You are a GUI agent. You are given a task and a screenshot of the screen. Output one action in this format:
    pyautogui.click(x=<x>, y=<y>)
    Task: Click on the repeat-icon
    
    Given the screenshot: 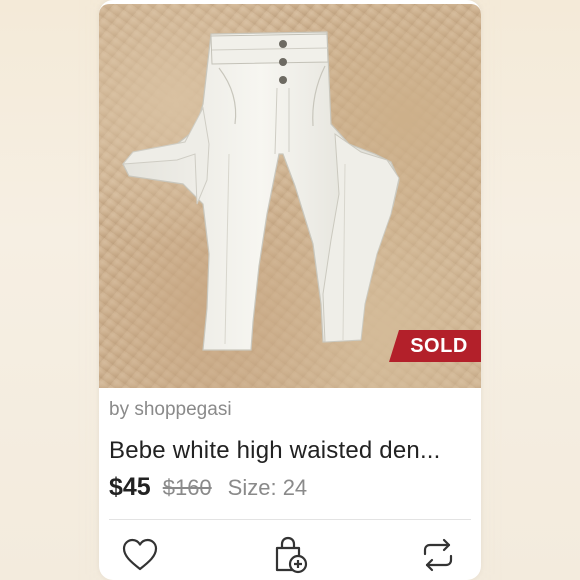 What is the action you would take?
    pyautogui.click(x=438, y=555)
    